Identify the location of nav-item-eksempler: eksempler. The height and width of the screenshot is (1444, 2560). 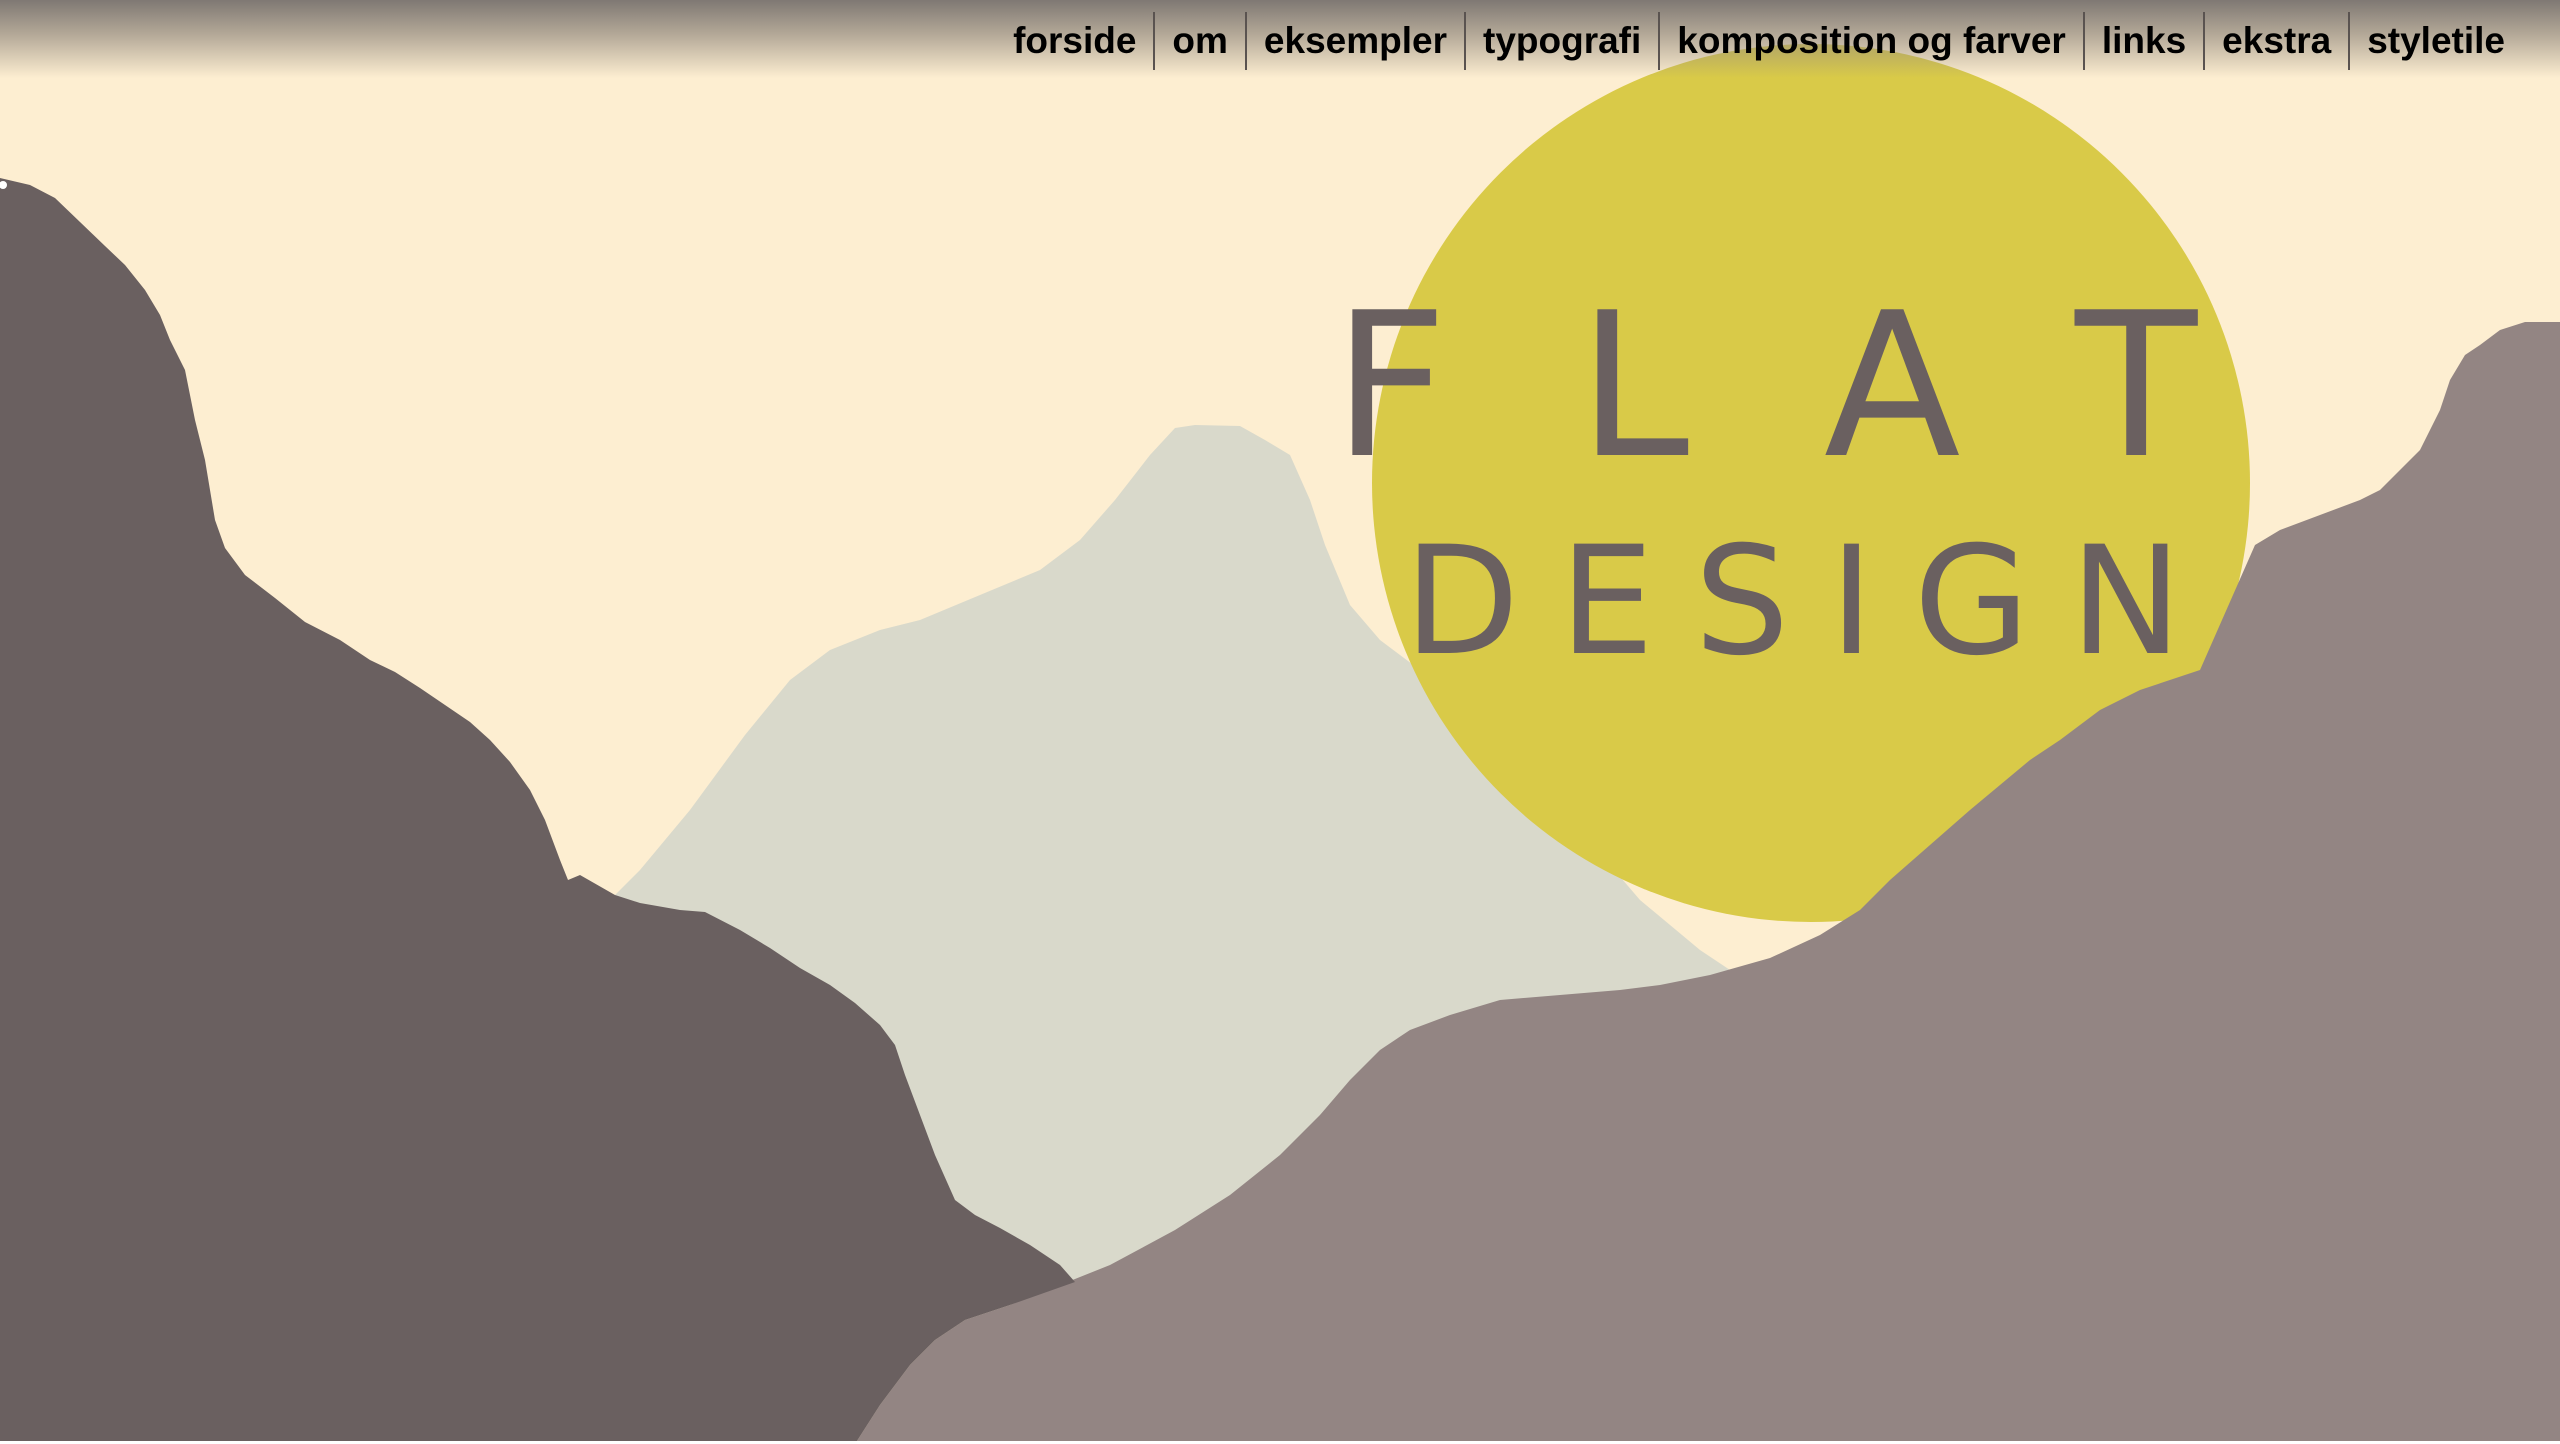
(1354, 41).